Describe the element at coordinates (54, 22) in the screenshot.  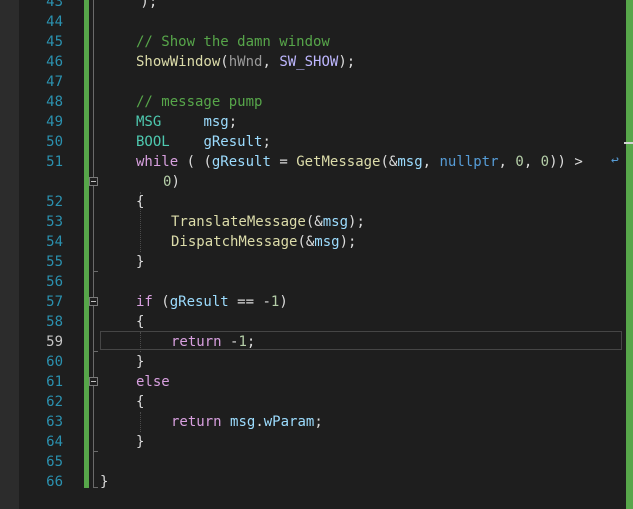
I see `line-number: 44` at that location.